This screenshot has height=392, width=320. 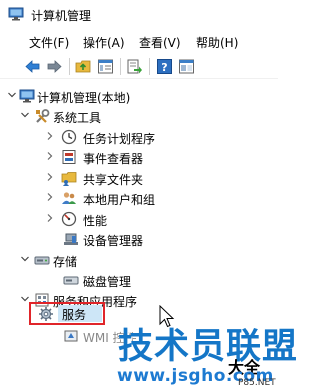 I want to click on tree-item-disk-management: 磁盘管理, so click(x=100, y=280).